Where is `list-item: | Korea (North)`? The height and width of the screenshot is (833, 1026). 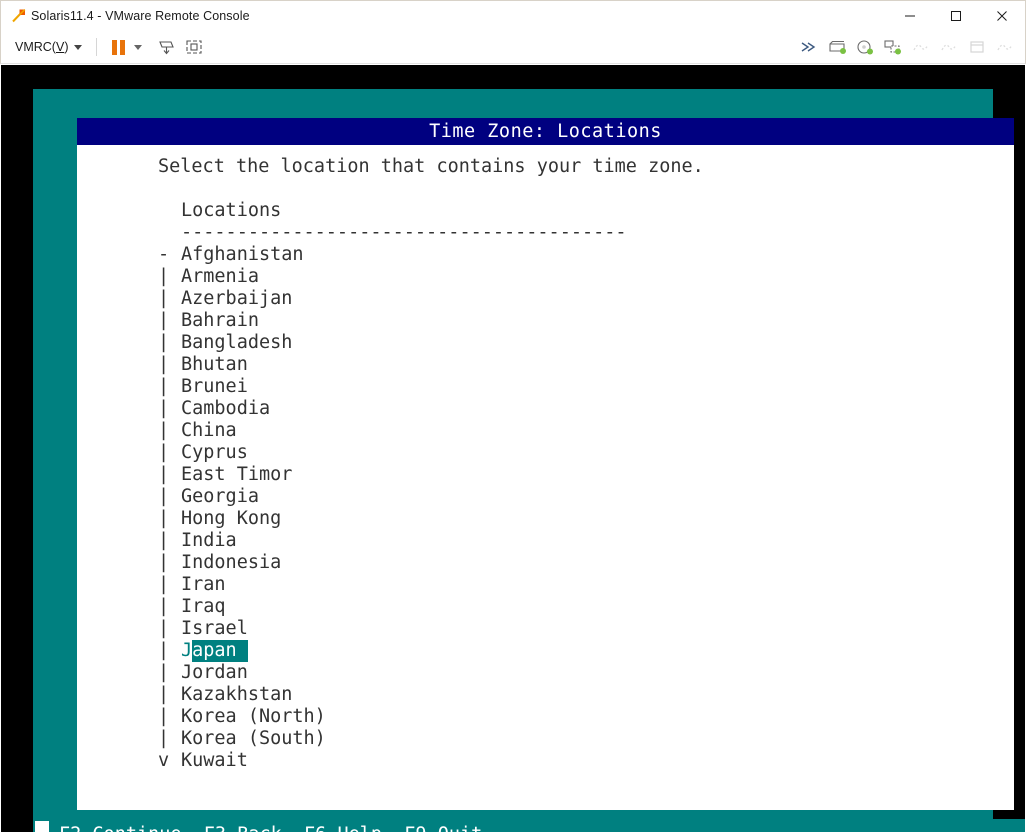
list-item: | Korea (North) is located at coordinates (242, 717).